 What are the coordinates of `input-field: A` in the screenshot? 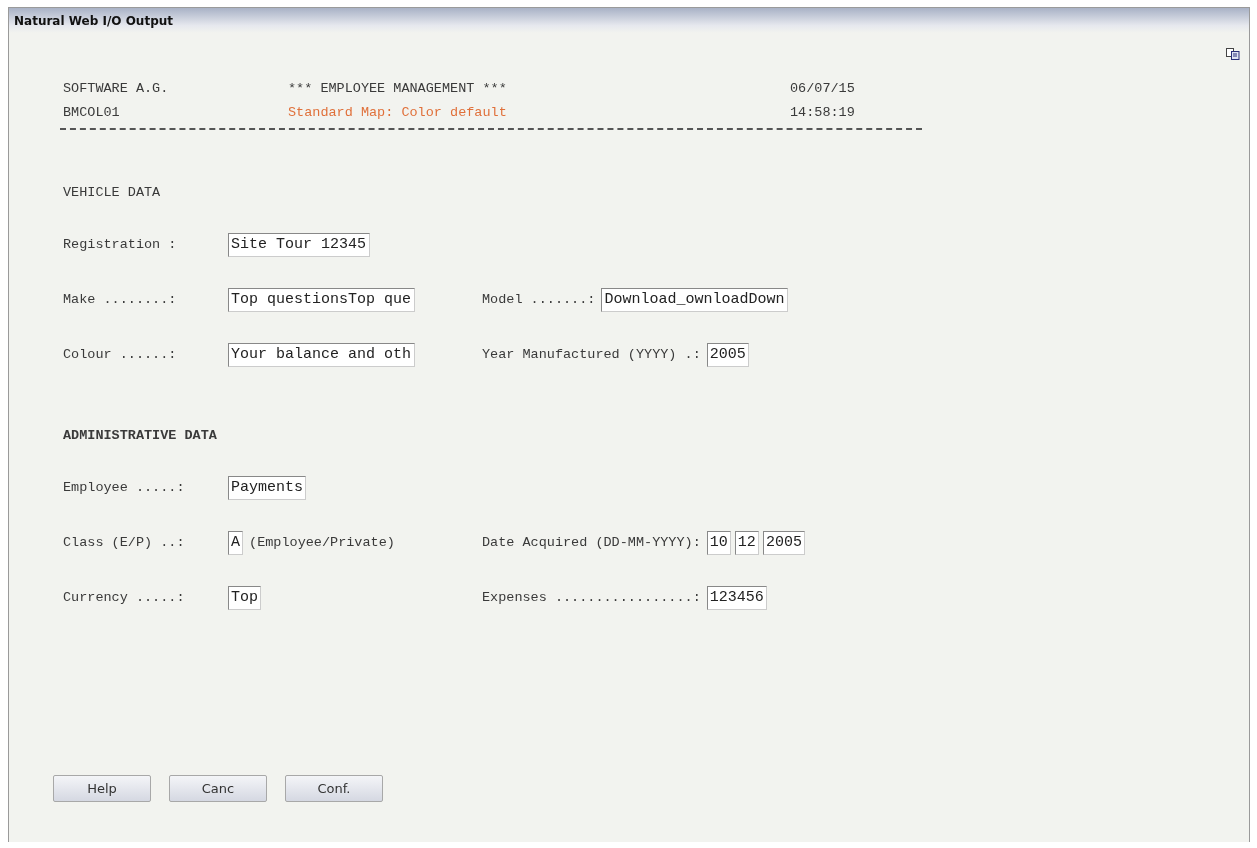 It's located at (236, 542).